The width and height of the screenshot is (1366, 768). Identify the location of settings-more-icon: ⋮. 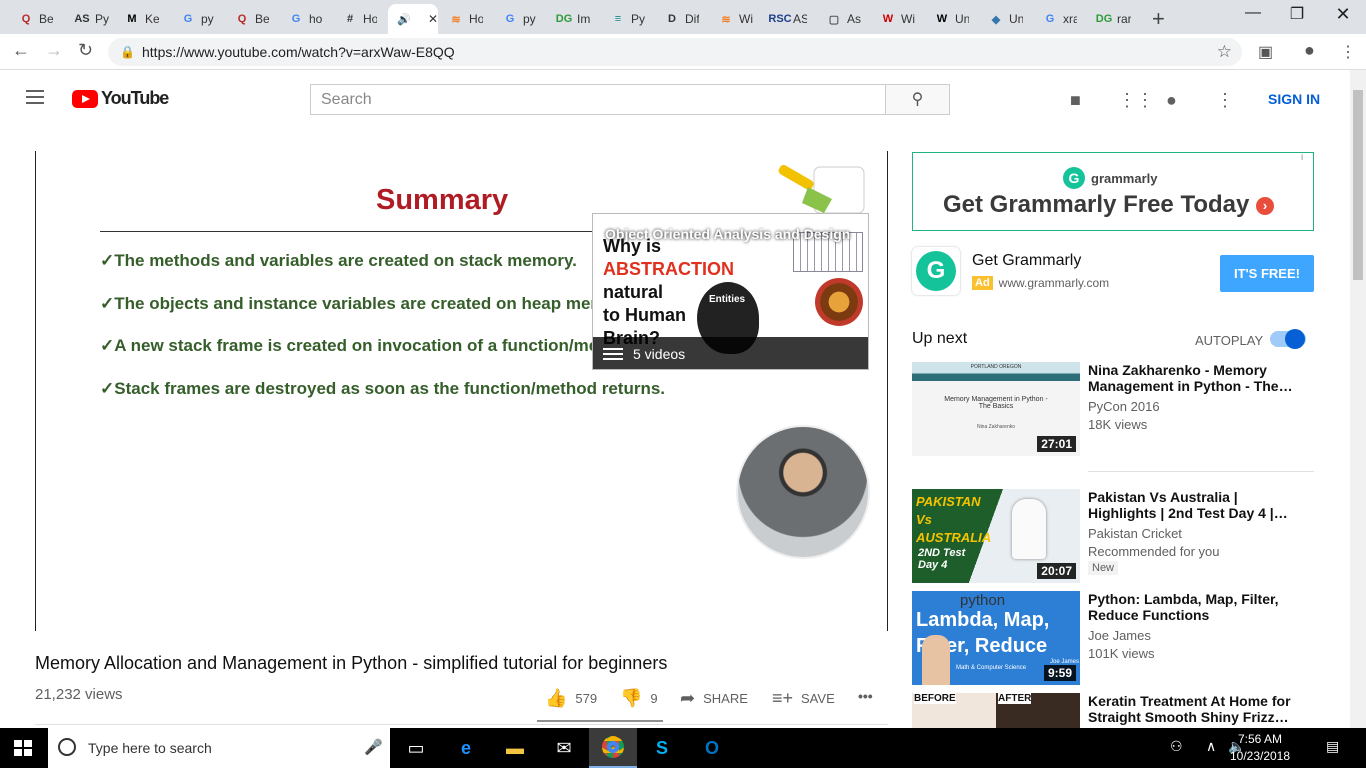
(1225, 100).